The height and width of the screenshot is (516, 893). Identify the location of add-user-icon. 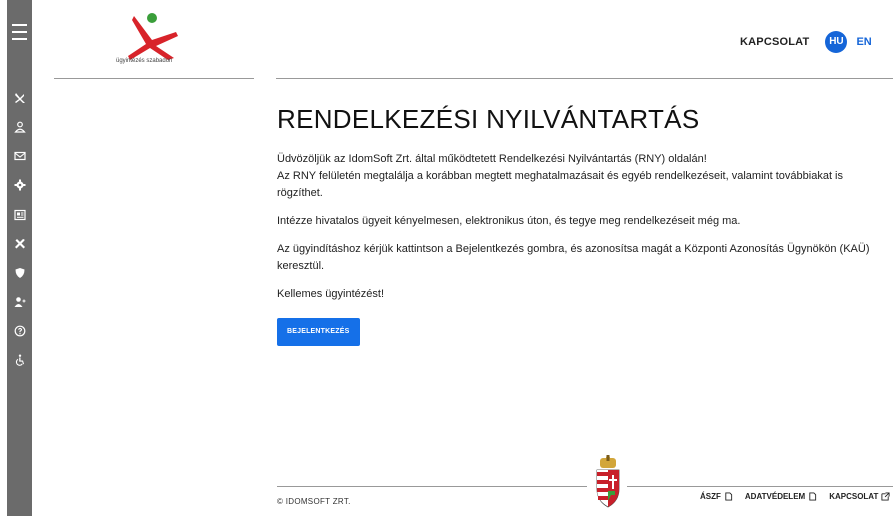
(19, 301).